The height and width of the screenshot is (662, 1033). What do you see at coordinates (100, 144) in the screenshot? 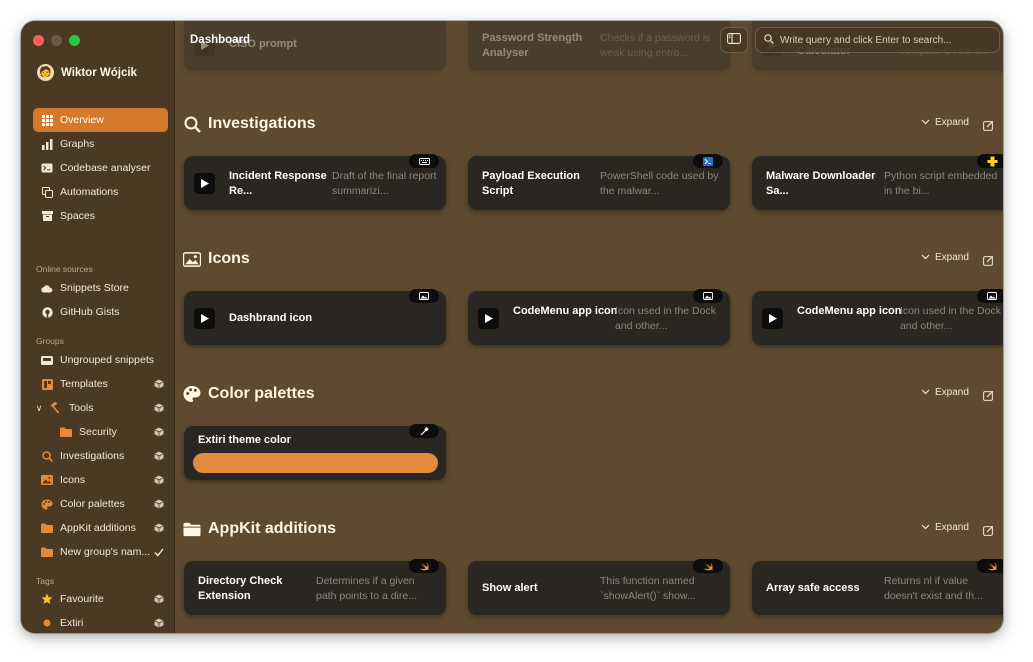
I see `sidebar-item-graphs: Graphs` at bounding box center [100, 144].